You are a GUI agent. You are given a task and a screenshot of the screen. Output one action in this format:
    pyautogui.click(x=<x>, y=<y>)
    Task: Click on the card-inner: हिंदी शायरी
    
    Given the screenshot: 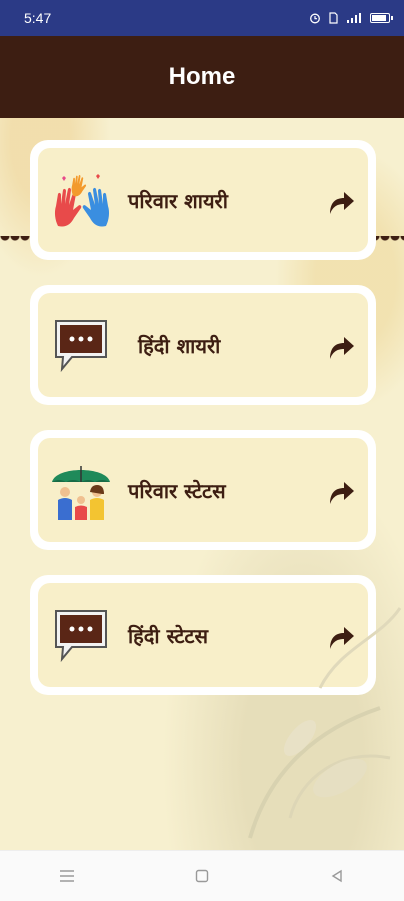 What is the action you would take?
    pyautogui.click(x=203, y=345)
    